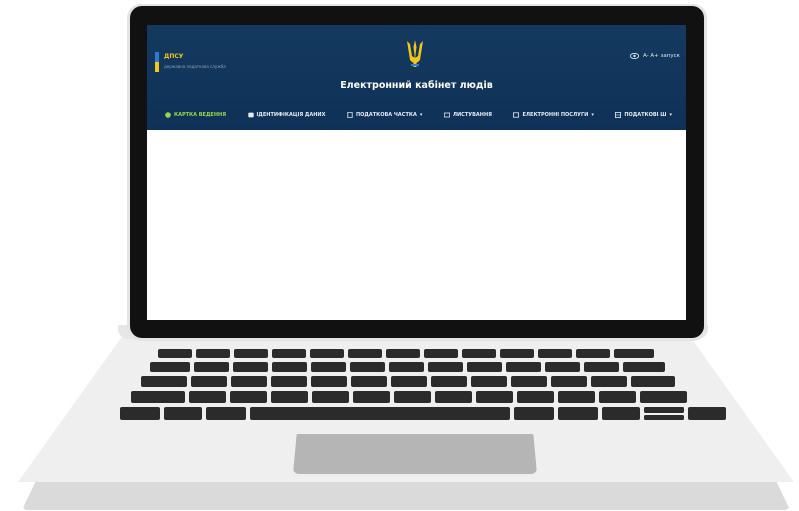 This screenshot has width=799, height=511. I want to click on document-icon, so click(350, 115).